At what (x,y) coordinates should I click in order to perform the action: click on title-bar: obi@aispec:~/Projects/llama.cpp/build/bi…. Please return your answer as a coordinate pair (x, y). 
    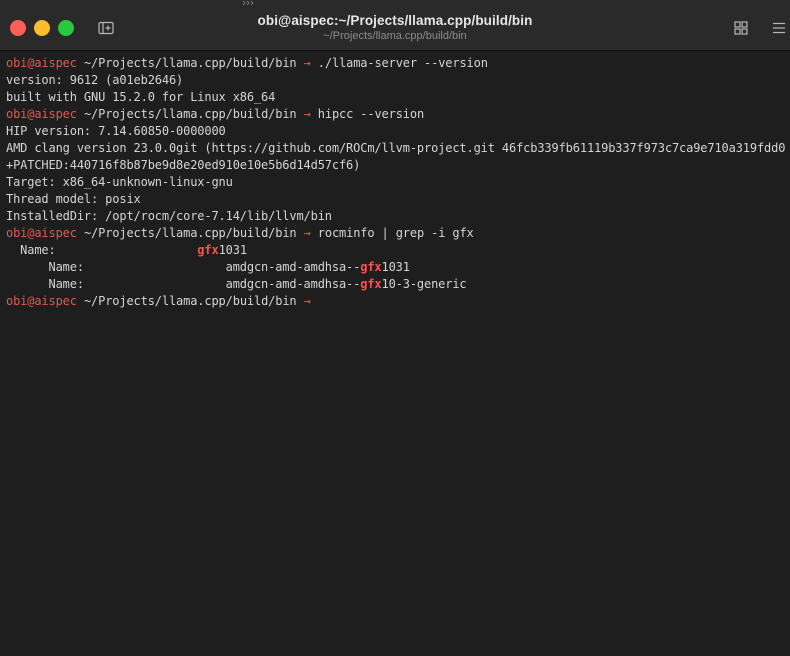
    Looking at the image, I should click on (395, 25).